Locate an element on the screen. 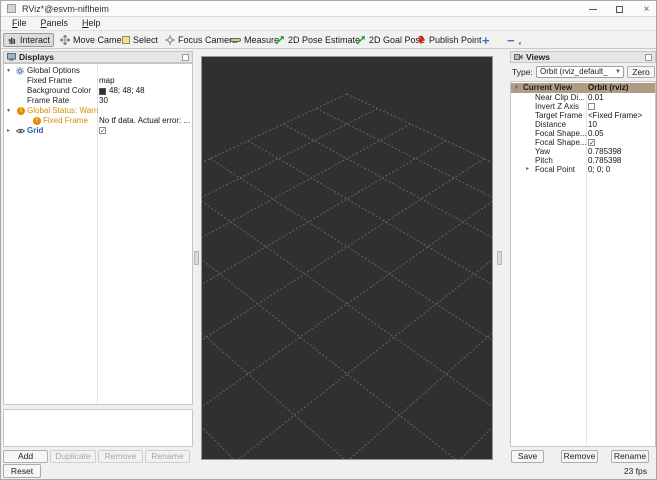 This screenshot has width=657, height=480. yellow-box-icon is located at coordinates (126, 40).